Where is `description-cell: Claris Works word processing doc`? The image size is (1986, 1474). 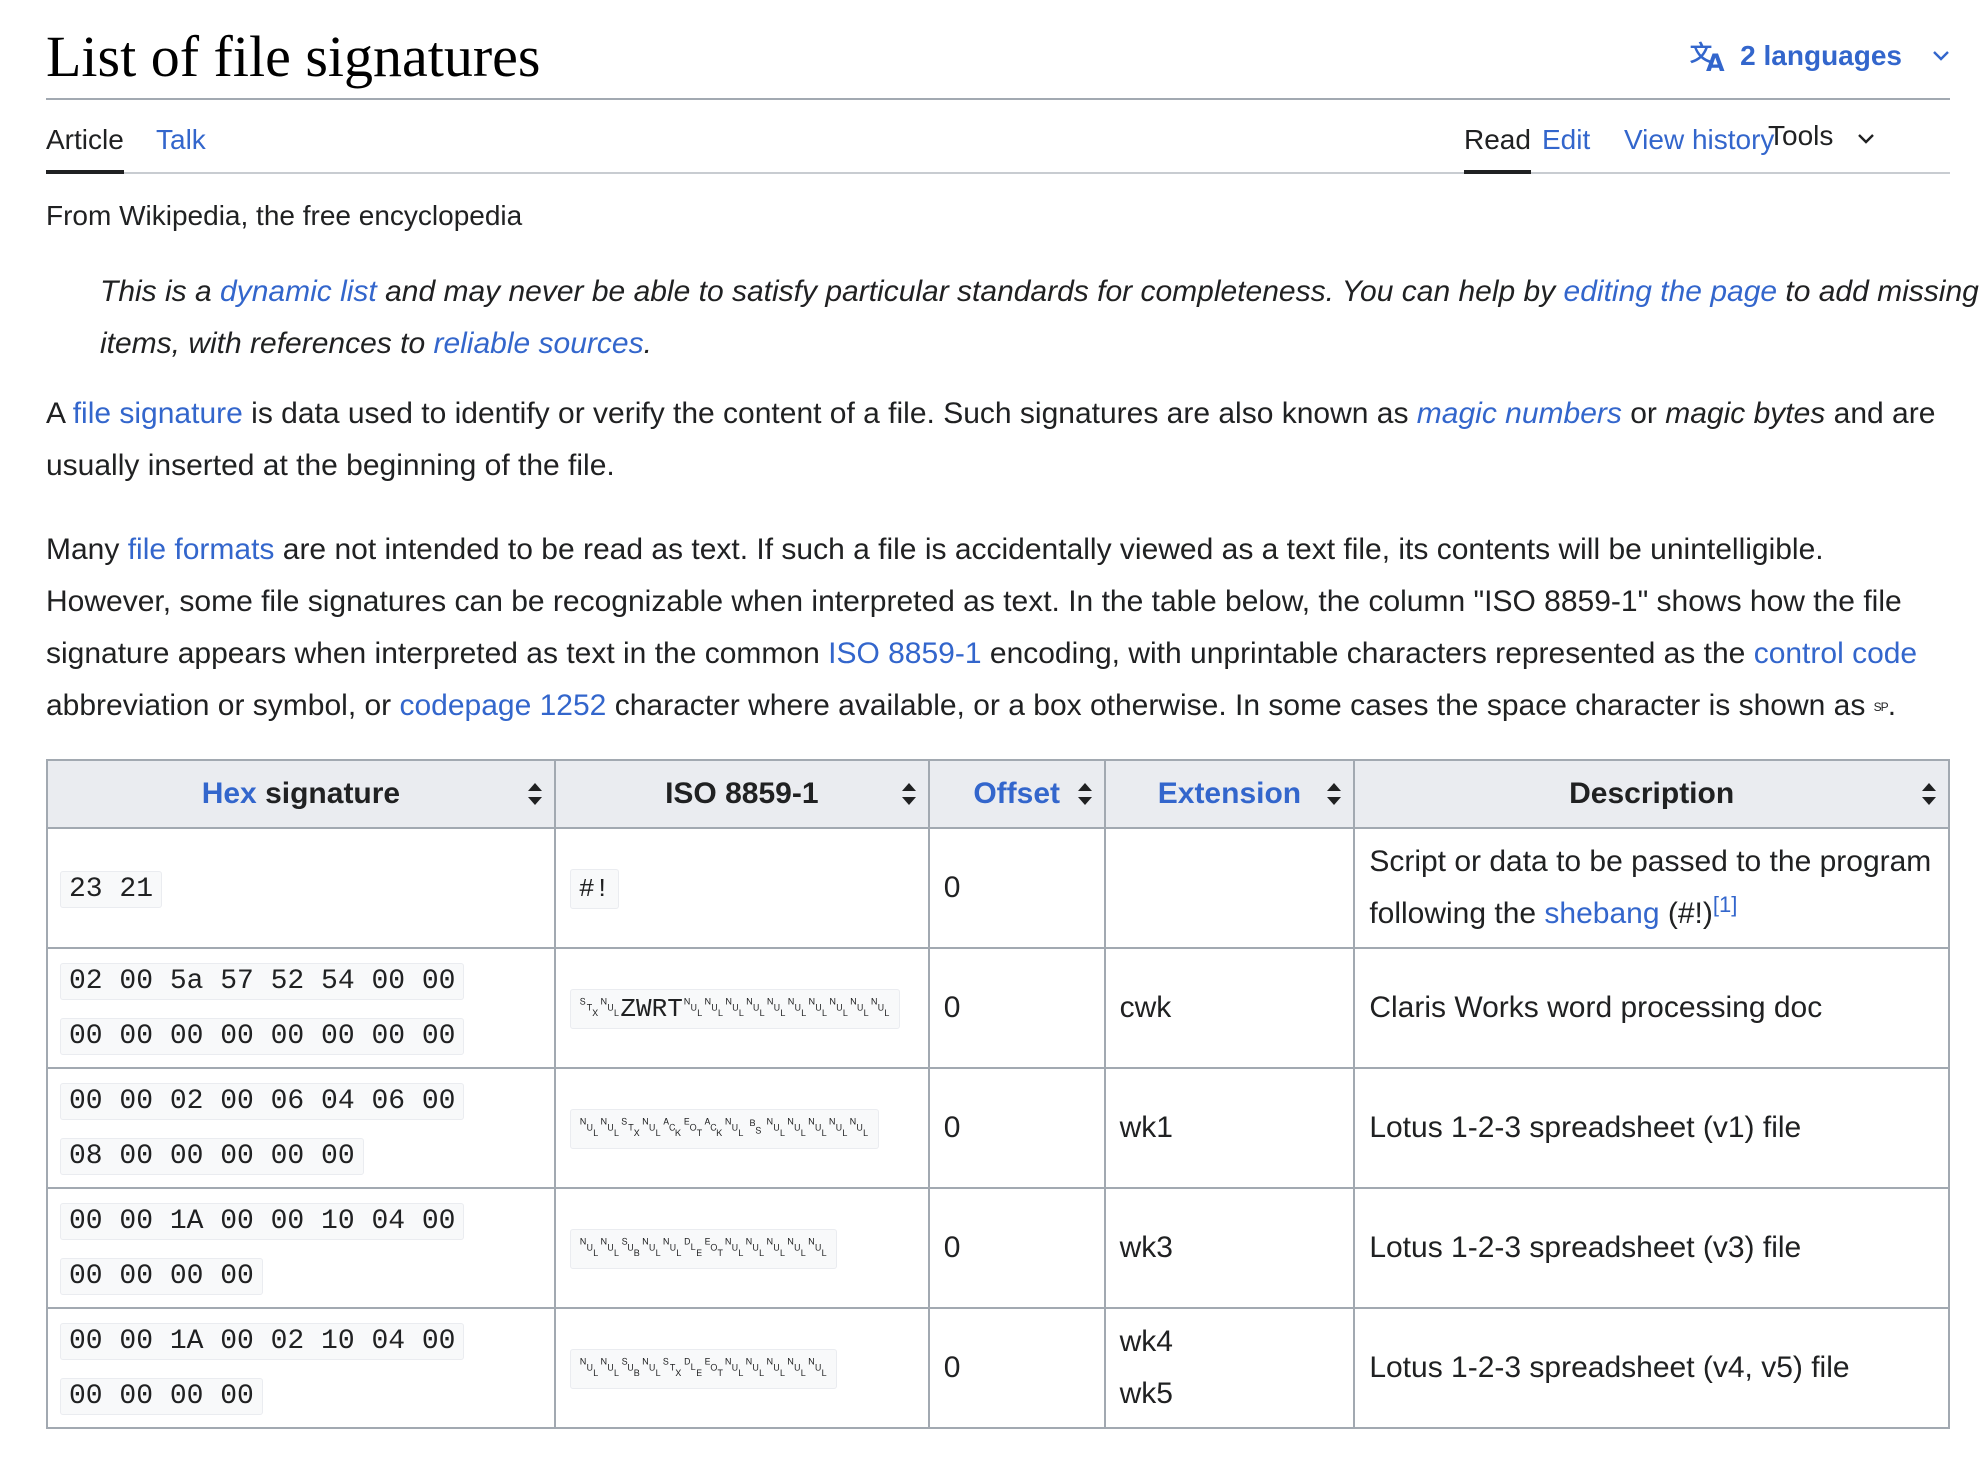
description-cell: Claris Works word processing doc is located at coordinates (1651, 1008).